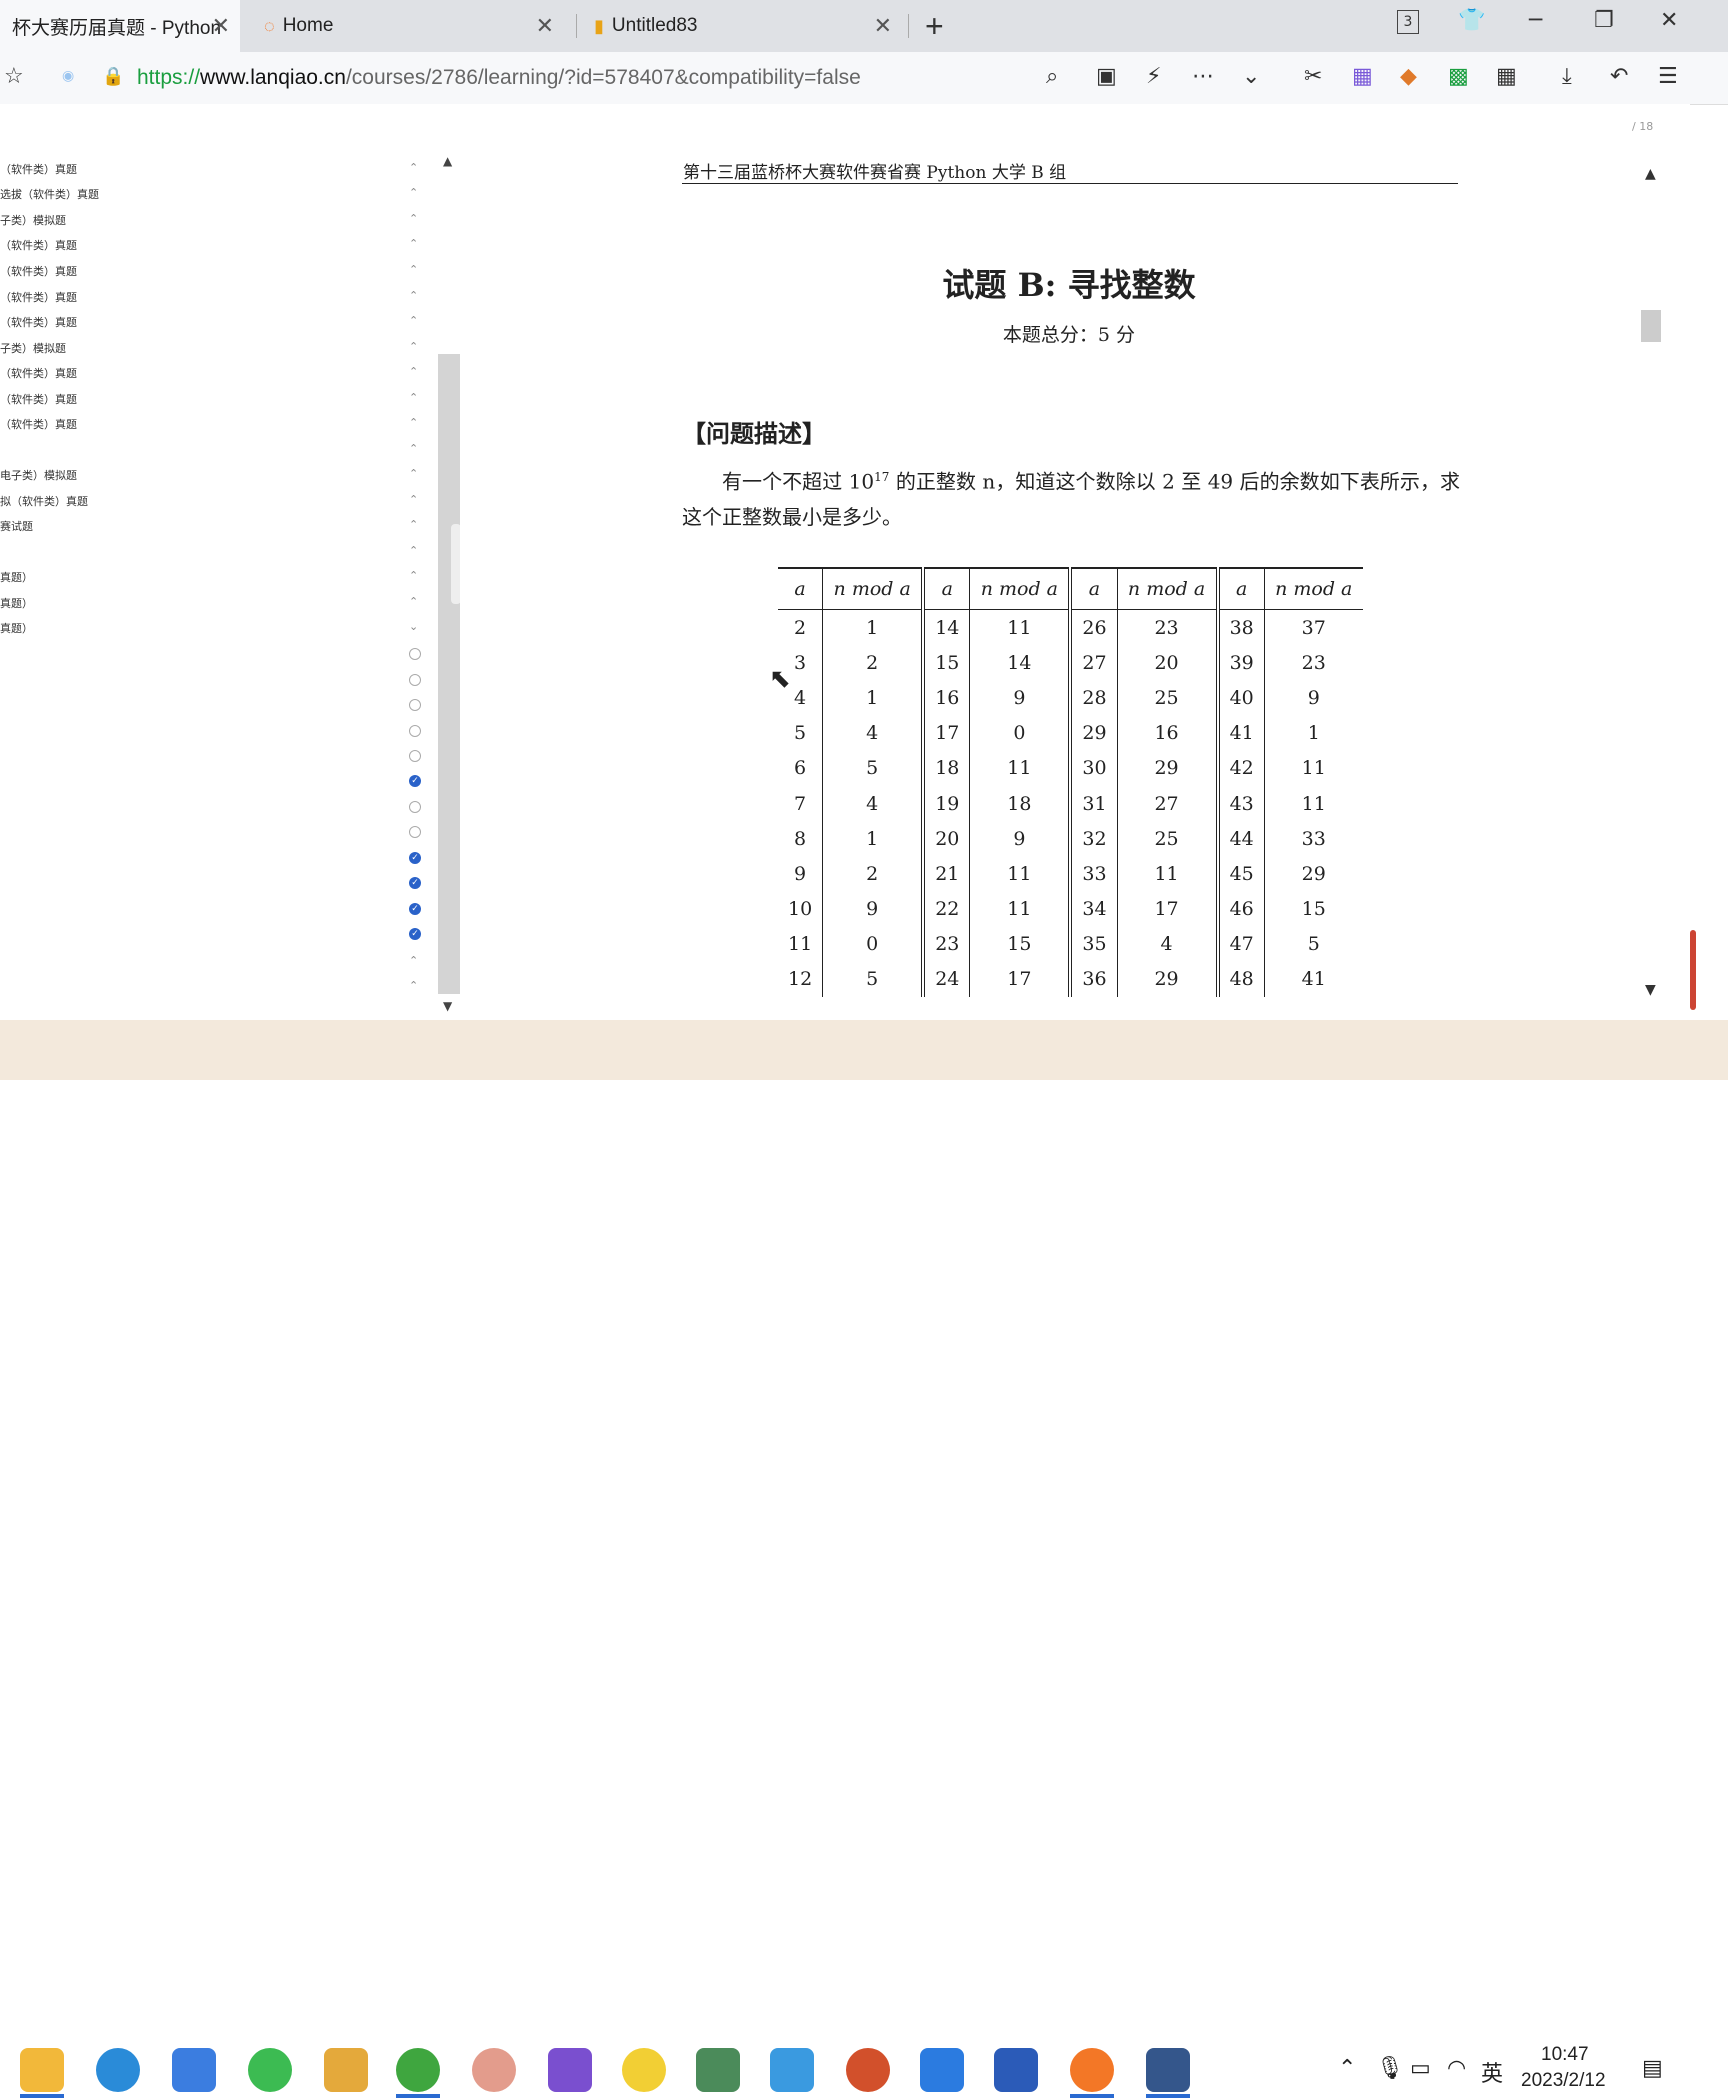  What do you see at coordinates (1362, 76) in the screenshot?
I see `translate-icon: ▦` at bounding box center [1362, 76].